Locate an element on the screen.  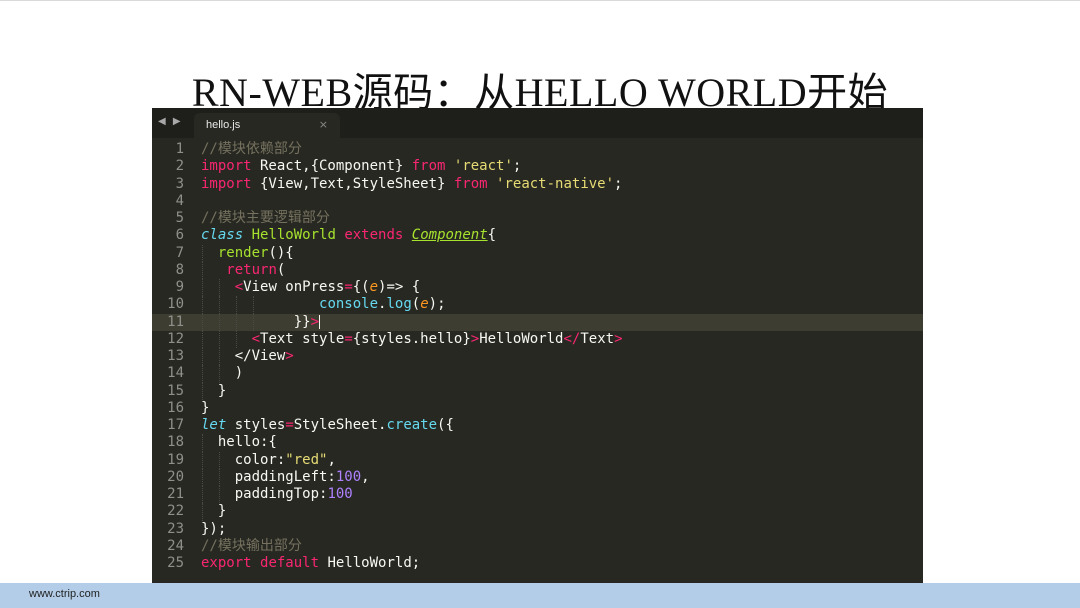
code-text: paddingTop:100 is located at coordinates (277, 494).